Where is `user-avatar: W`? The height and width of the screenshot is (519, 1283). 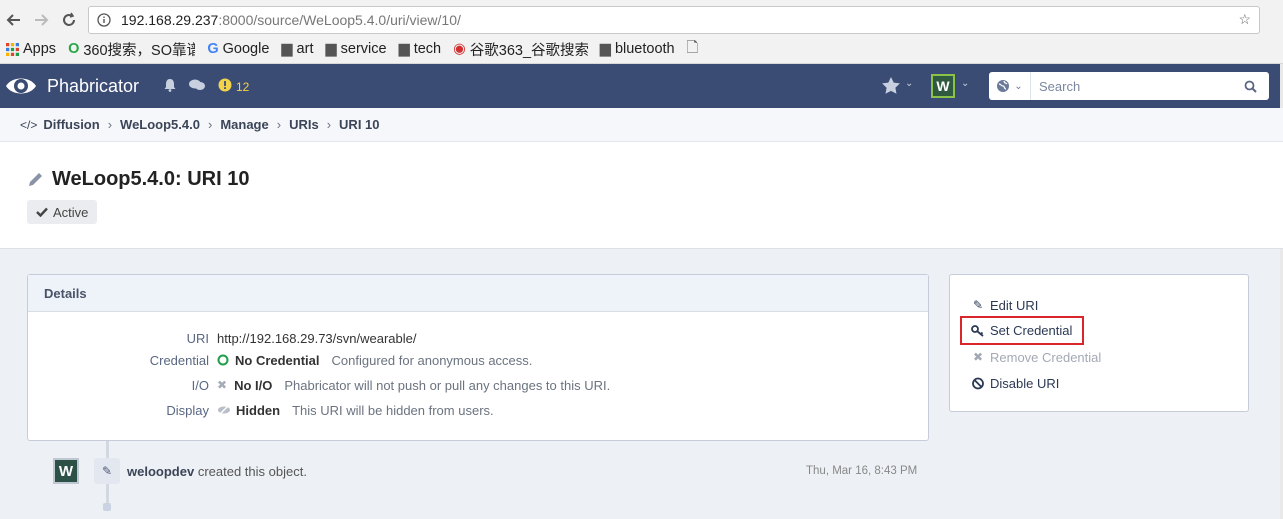
user-avatar: W is located at coordinates (943, 86).